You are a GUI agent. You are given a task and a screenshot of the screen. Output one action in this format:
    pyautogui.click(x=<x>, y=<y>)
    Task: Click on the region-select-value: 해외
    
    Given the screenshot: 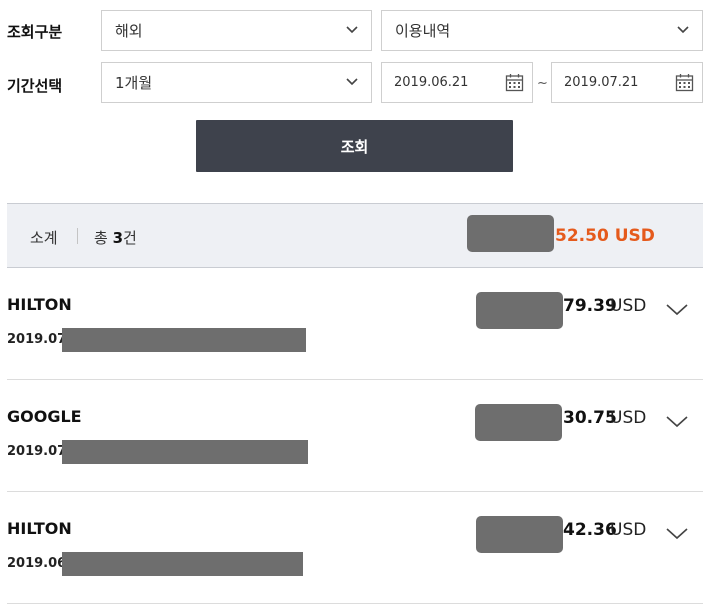 What is the action you would take?
    pyautogui.click(x=129, y=31)
    